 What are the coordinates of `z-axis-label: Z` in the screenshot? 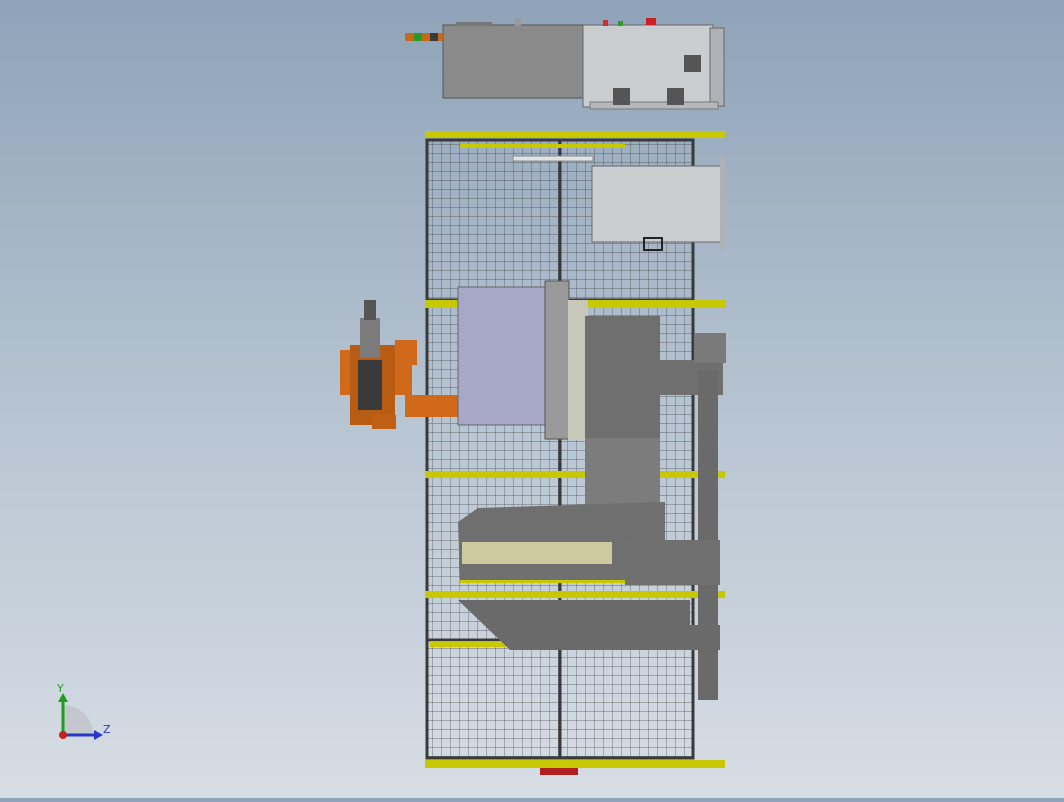 It's located at (107, 729).